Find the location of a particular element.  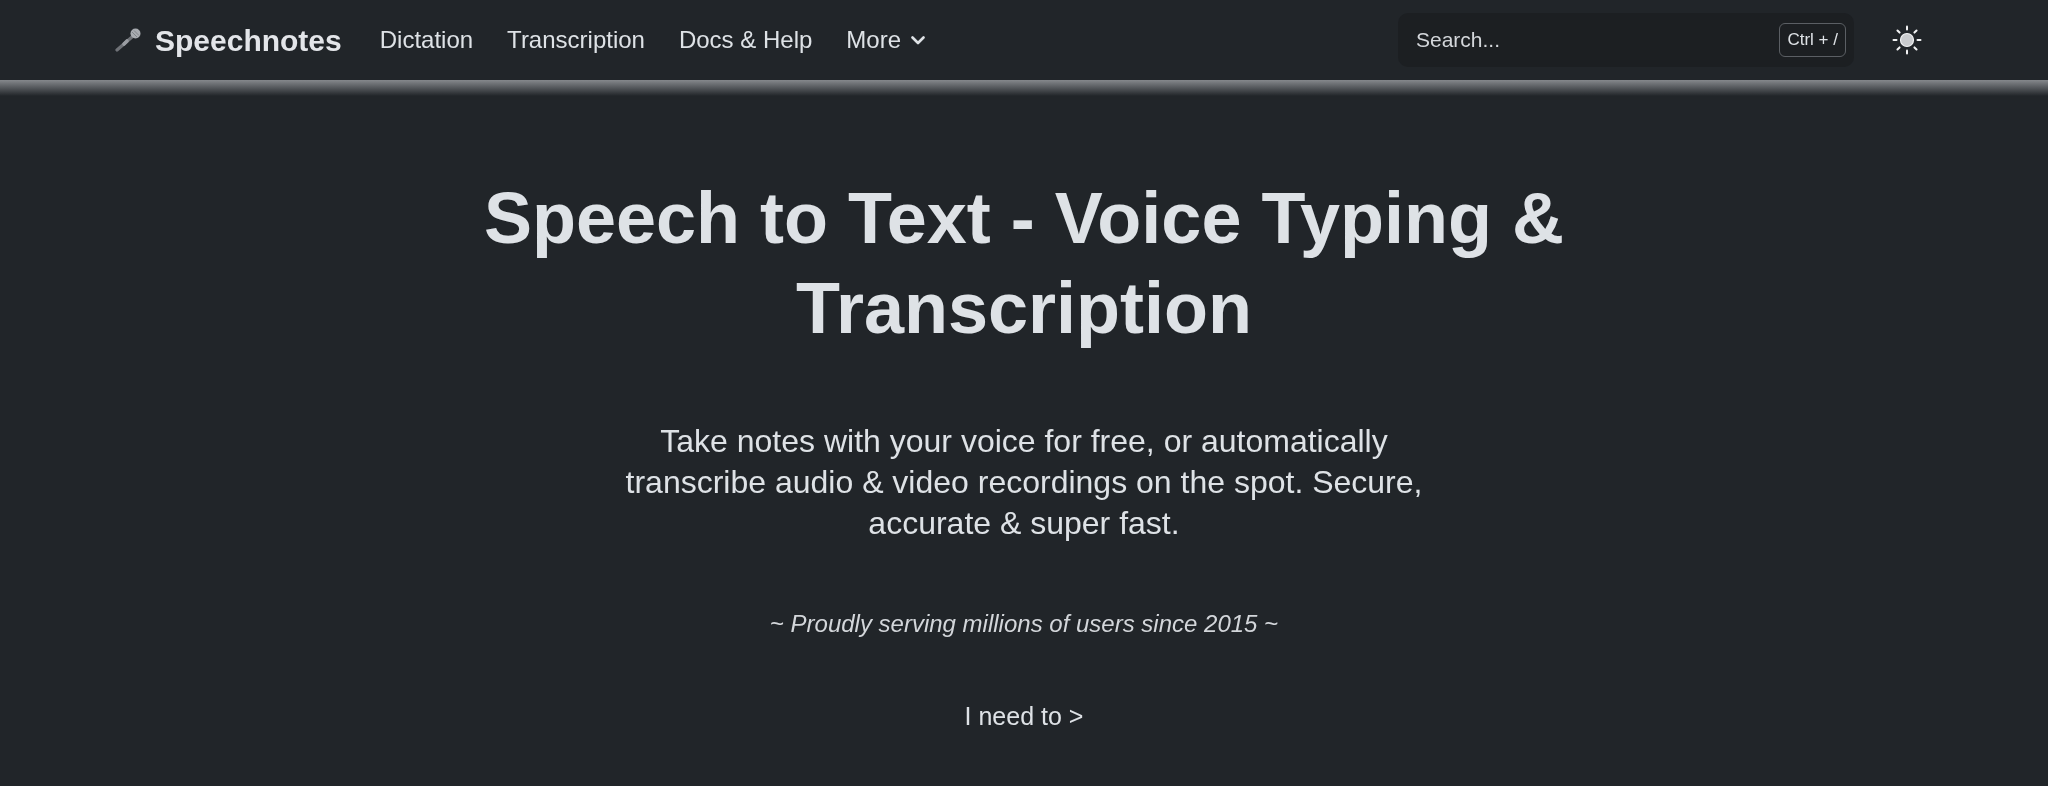

nav-link: Transcription is located at coordinates (576, 40).